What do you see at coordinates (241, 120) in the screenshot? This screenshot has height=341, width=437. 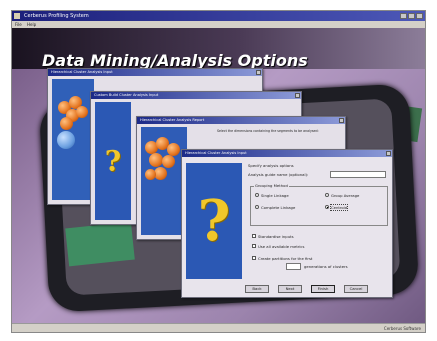 I see `dialog-title: Hierarchical Cluster Analysis Report` at bounding box center [241, 120].